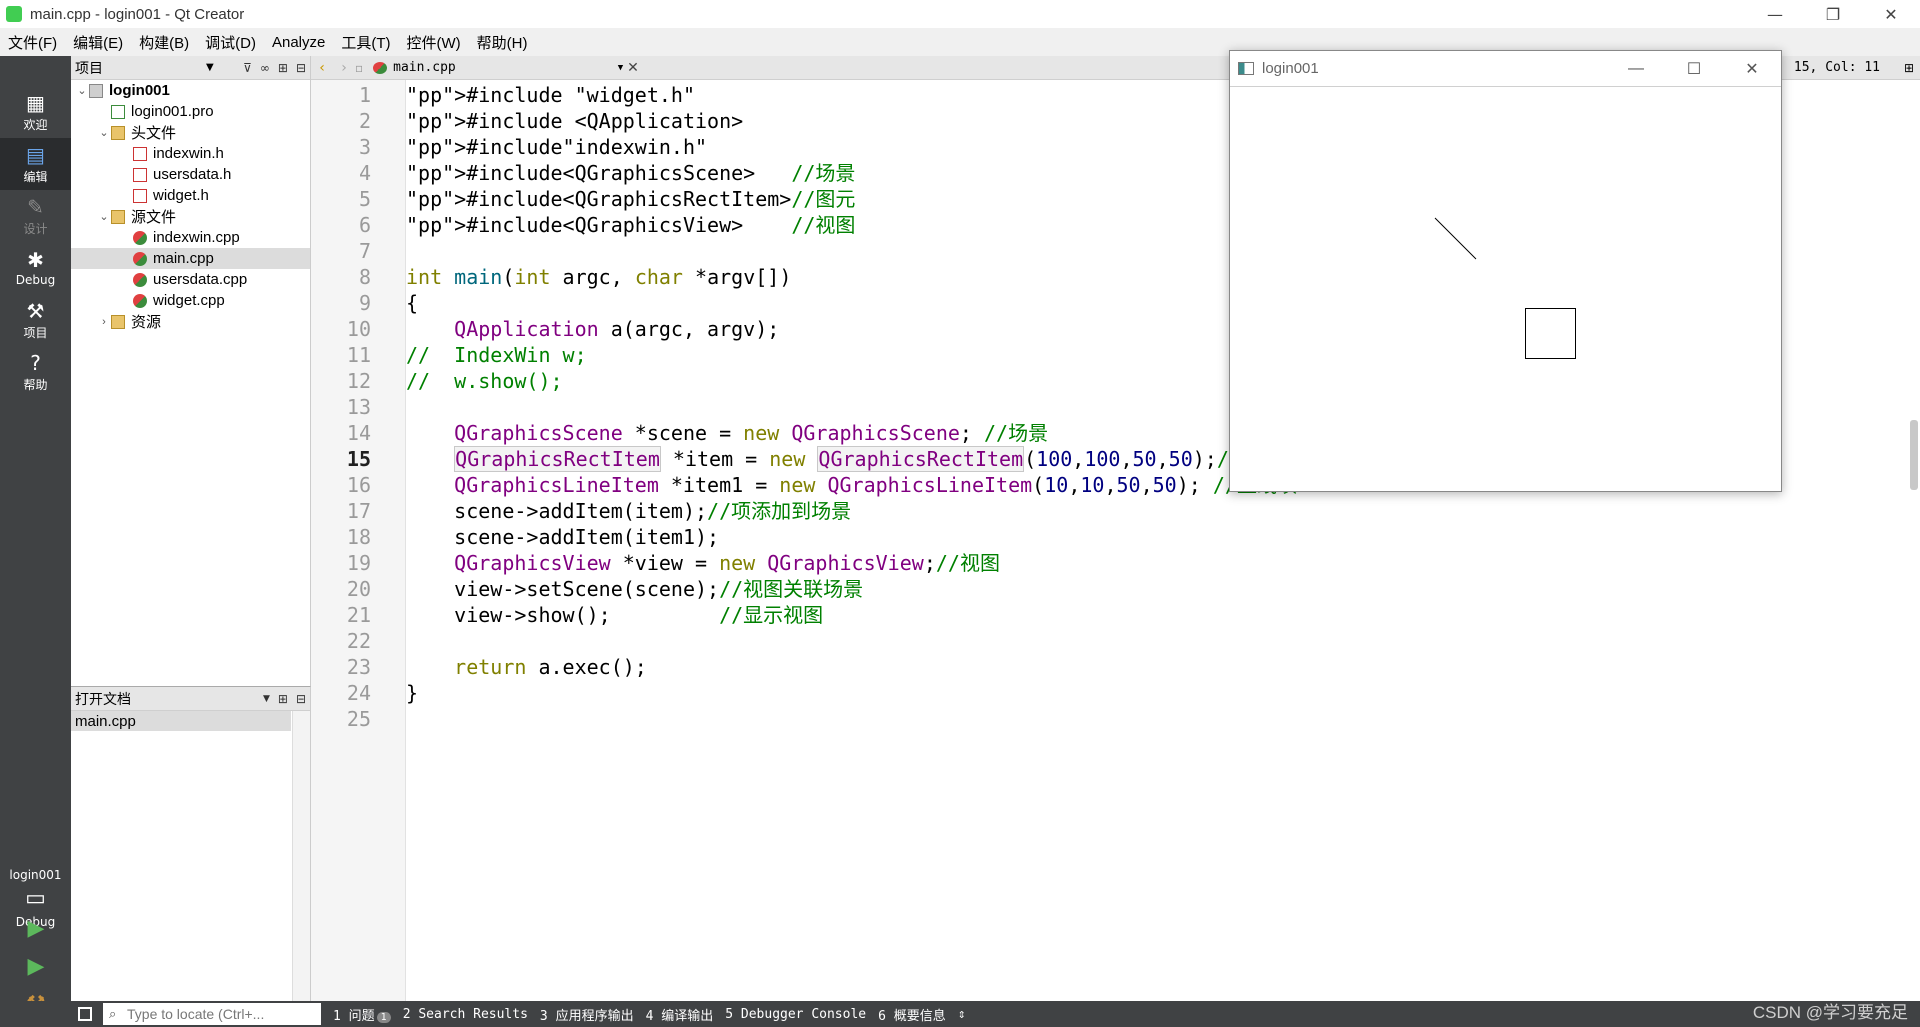 The image size is (1920, 1027). Describe the element at coordinates (301, 856) in the screenshot. I see `open-documents-scrollbar` at that location.